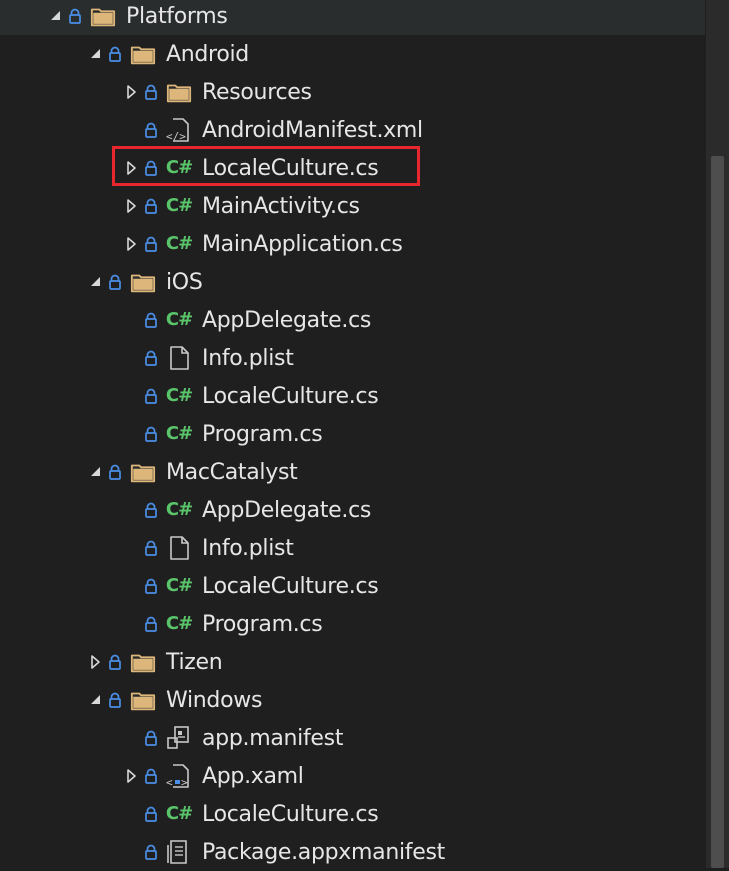 This screenshot has height=871, width=729. I want to click on tree-item: MacCatalyst, so click(352, 472).